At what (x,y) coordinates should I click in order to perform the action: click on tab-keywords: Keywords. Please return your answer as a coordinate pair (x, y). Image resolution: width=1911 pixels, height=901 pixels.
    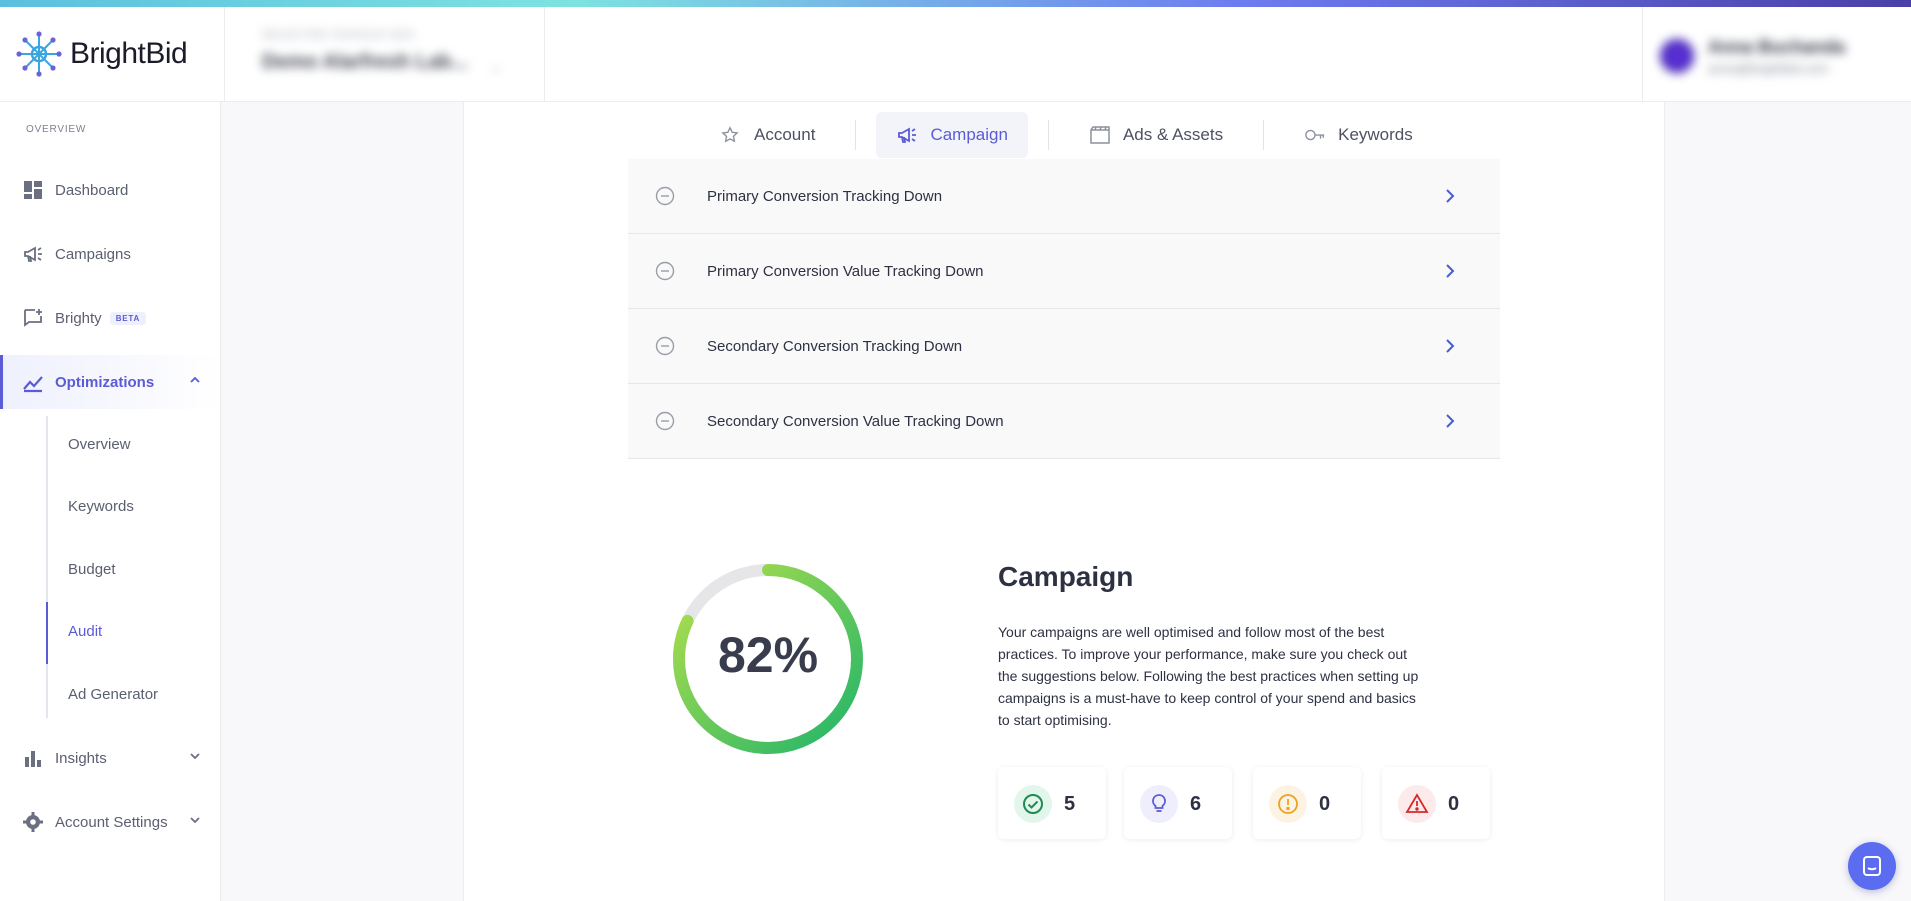
    Looking at the image, I should click on (1358, 135).